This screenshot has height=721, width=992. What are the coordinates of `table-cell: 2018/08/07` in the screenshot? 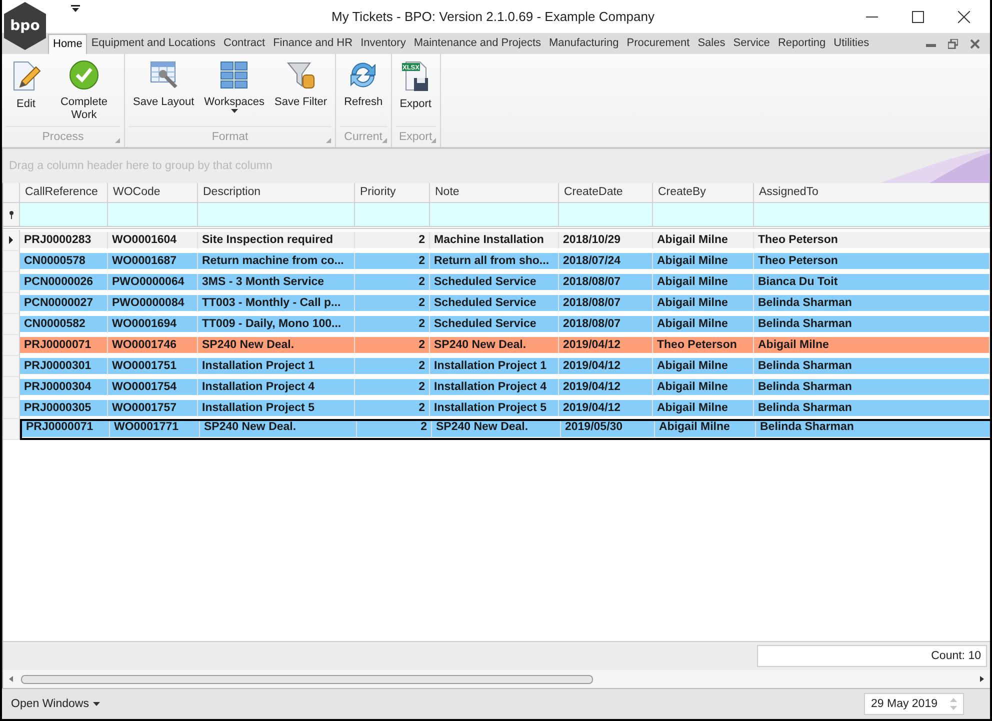 It's located at (606, 324).